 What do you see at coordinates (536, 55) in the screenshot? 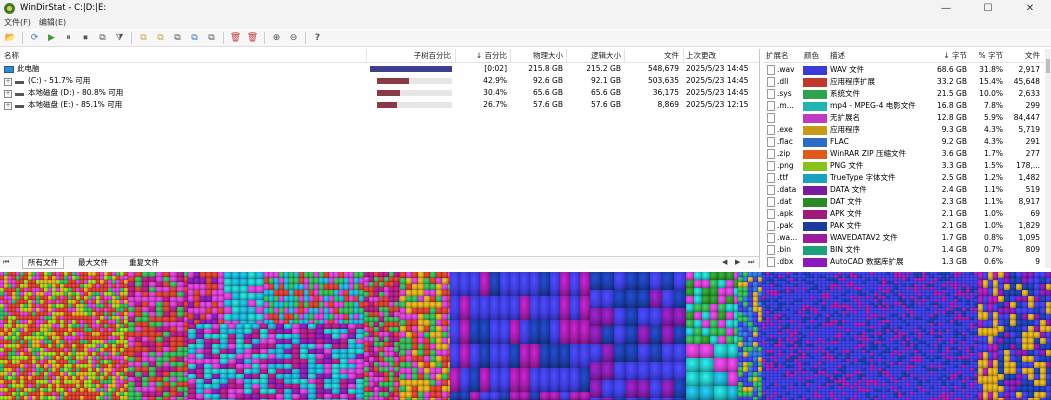
I see `col-physical-header: 物理大小` at bounding box center [536, 55].